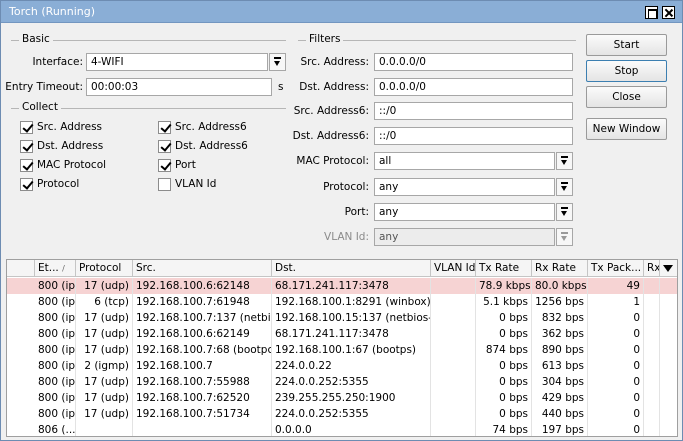 This screenshot has height=441, width=683. Describe the element at coordinates (202, 398) in the screenshot. I see `cell-src: 192.168.100.7:62520` at that location.